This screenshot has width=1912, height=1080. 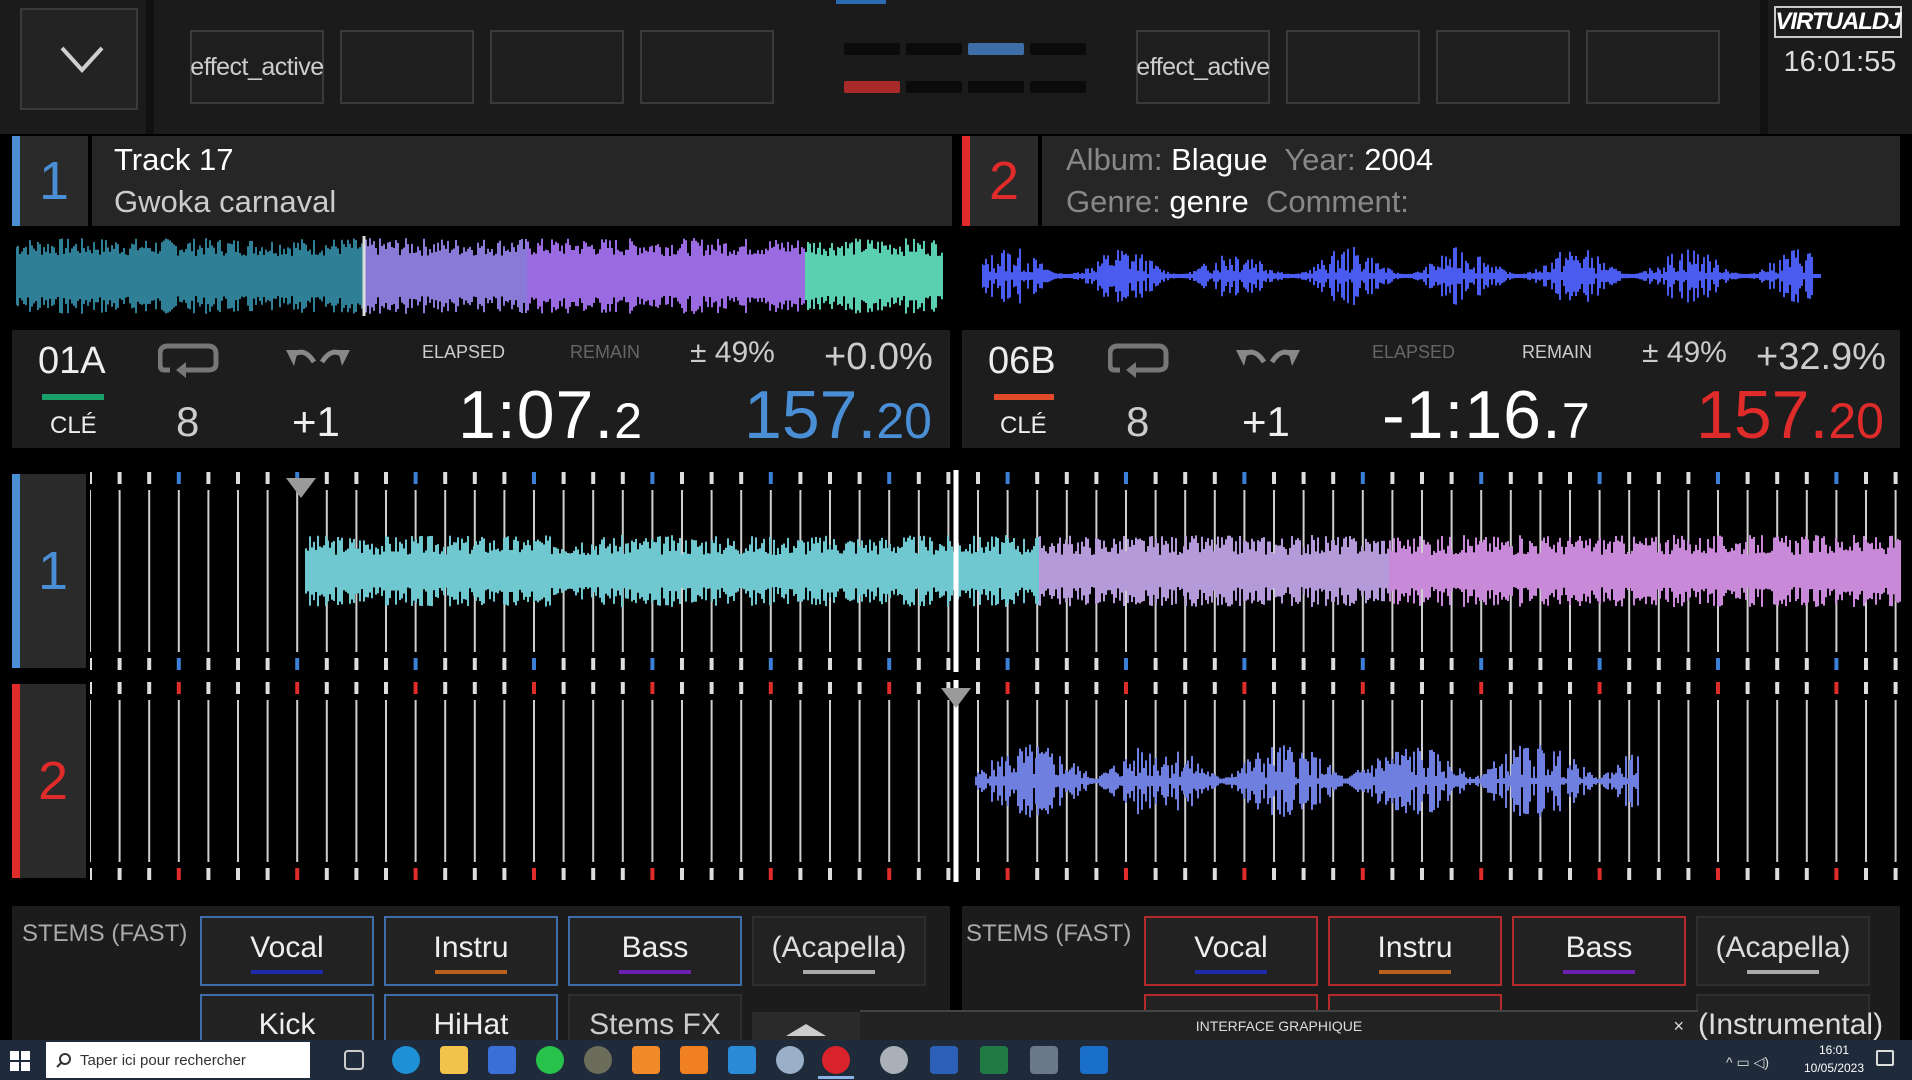 What do you see at coordinates (1840, 62) in the screenshot?
I see `clock: 16:01:55` at bounding box center [1840, 62].